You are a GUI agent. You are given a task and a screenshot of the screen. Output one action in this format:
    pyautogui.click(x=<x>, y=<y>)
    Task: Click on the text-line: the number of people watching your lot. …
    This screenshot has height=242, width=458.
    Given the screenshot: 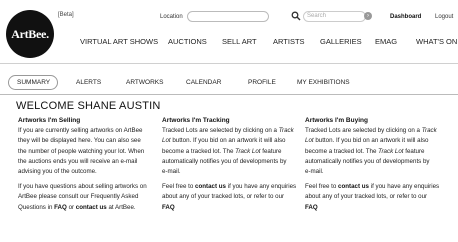 What is the action you would take?
    pyautogui.click(x=81, y=151)
    